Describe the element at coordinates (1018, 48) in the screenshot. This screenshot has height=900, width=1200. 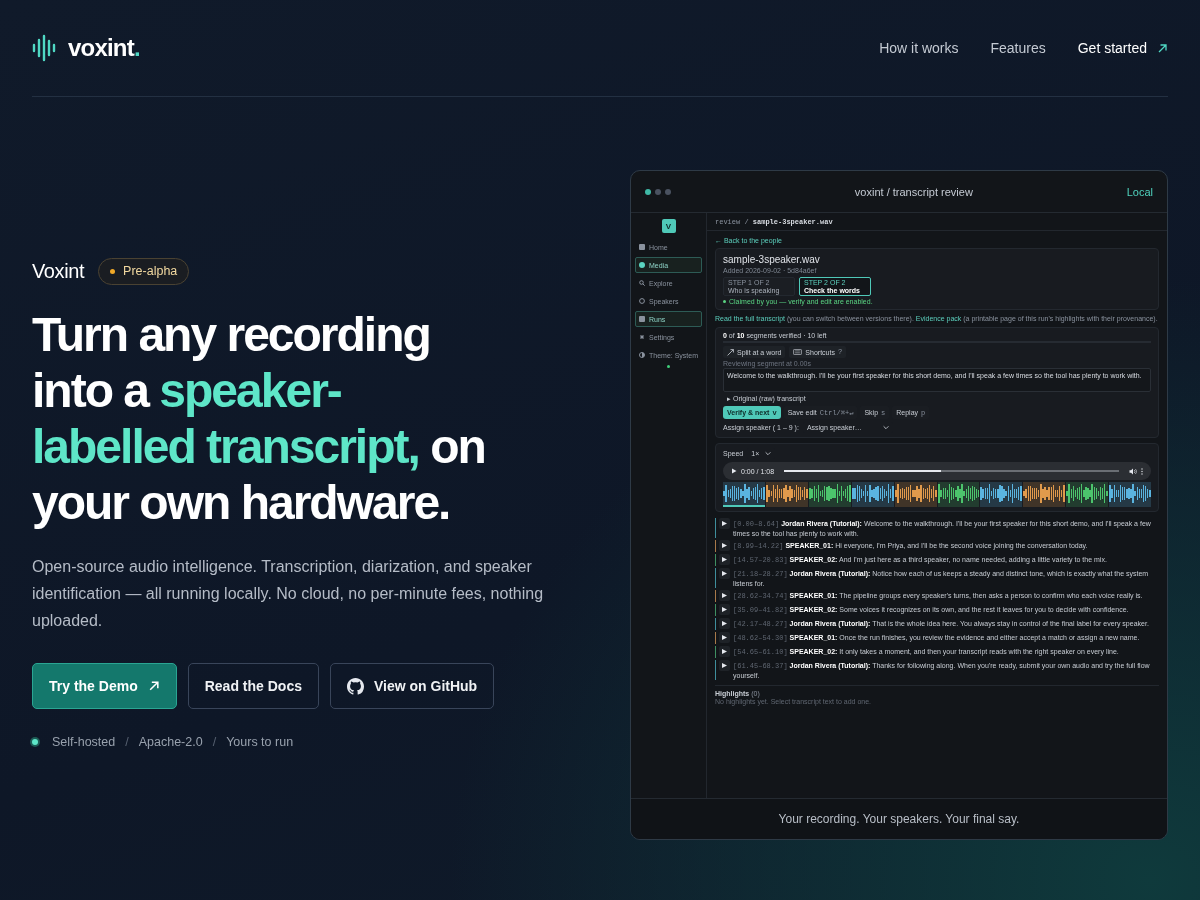
I see `nav-link: Features` at that location.